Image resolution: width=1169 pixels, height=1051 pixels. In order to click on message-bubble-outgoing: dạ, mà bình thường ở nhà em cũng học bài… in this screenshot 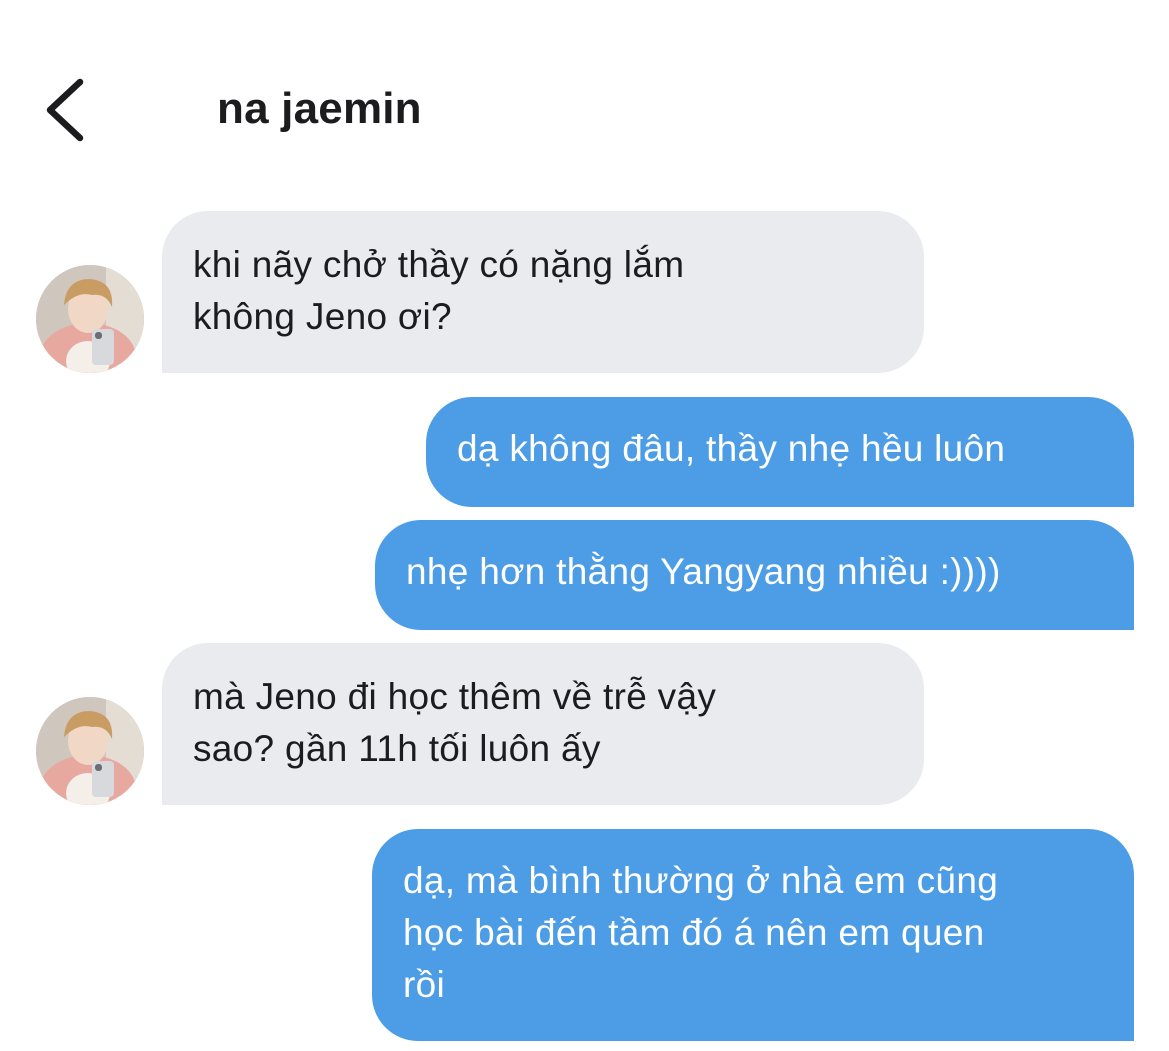, I will do `click(753, 935)`.